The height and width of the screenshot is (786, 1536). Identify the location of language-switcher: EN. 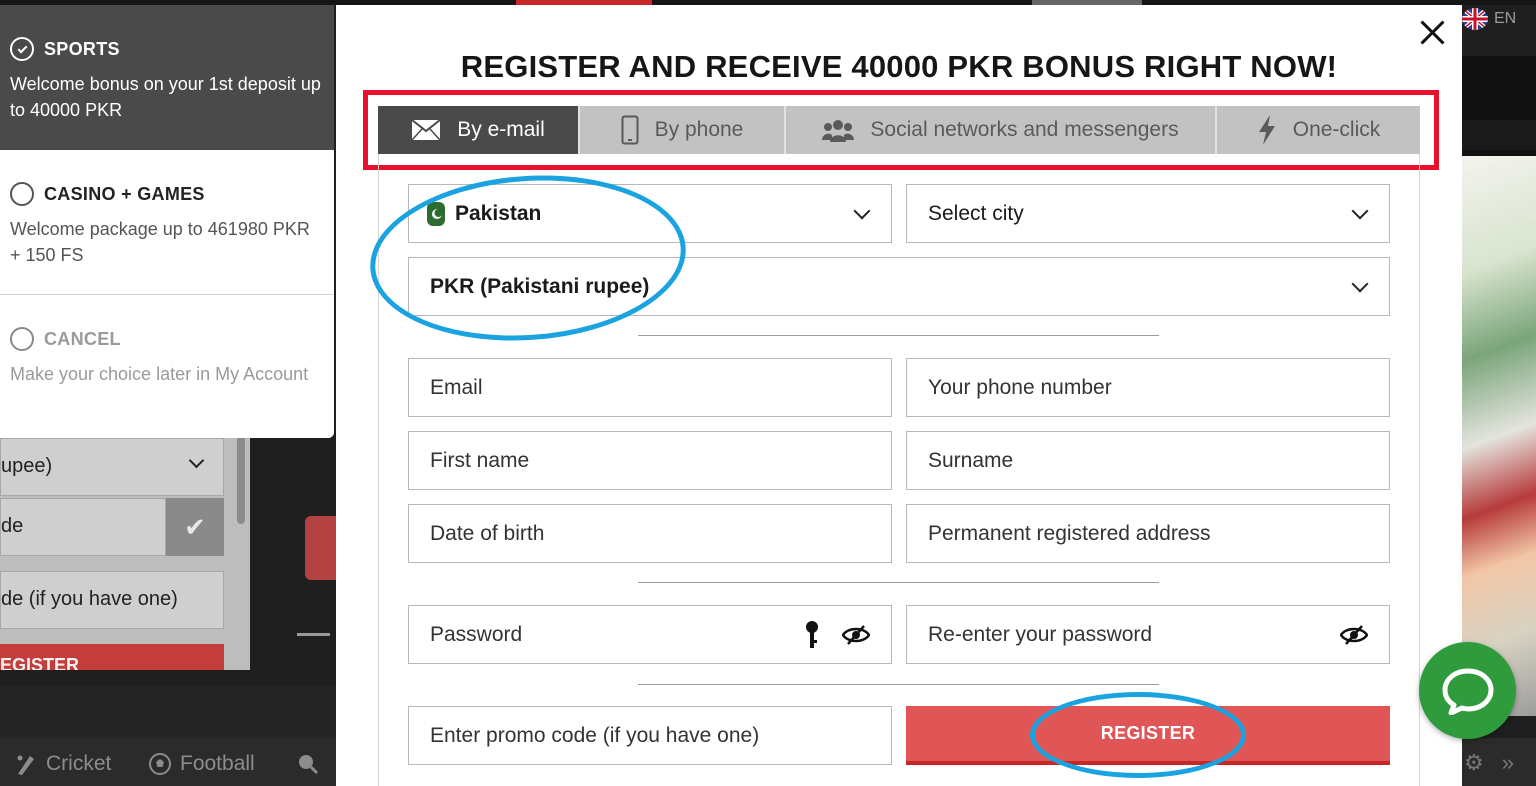
(1489, 19).